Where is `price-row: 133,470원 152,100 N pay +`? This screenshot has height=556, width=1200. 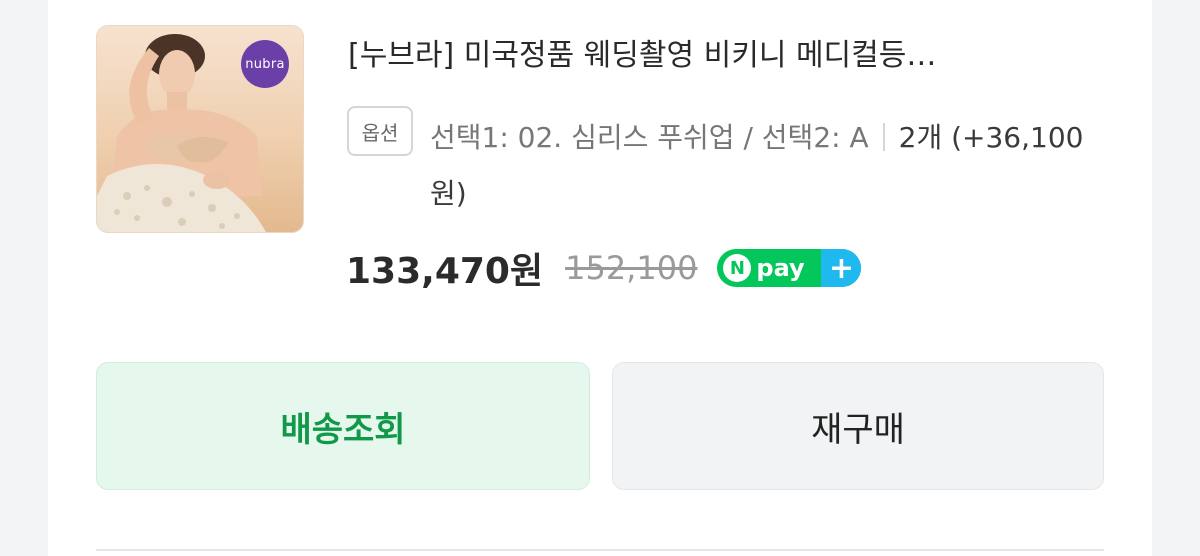
price-row: 133,470원 152,100 N pay + is located at coordinates (604, 268).